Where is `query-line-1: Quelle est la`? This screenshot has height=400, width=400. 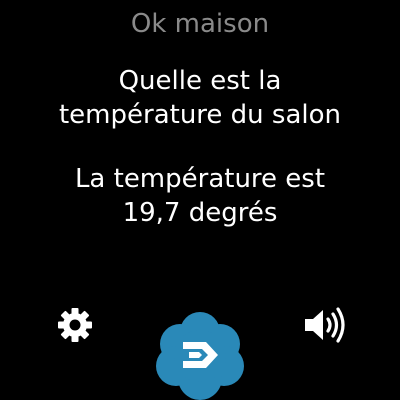 query-line-1: Quelle est la is located at coordinates (200, 81).